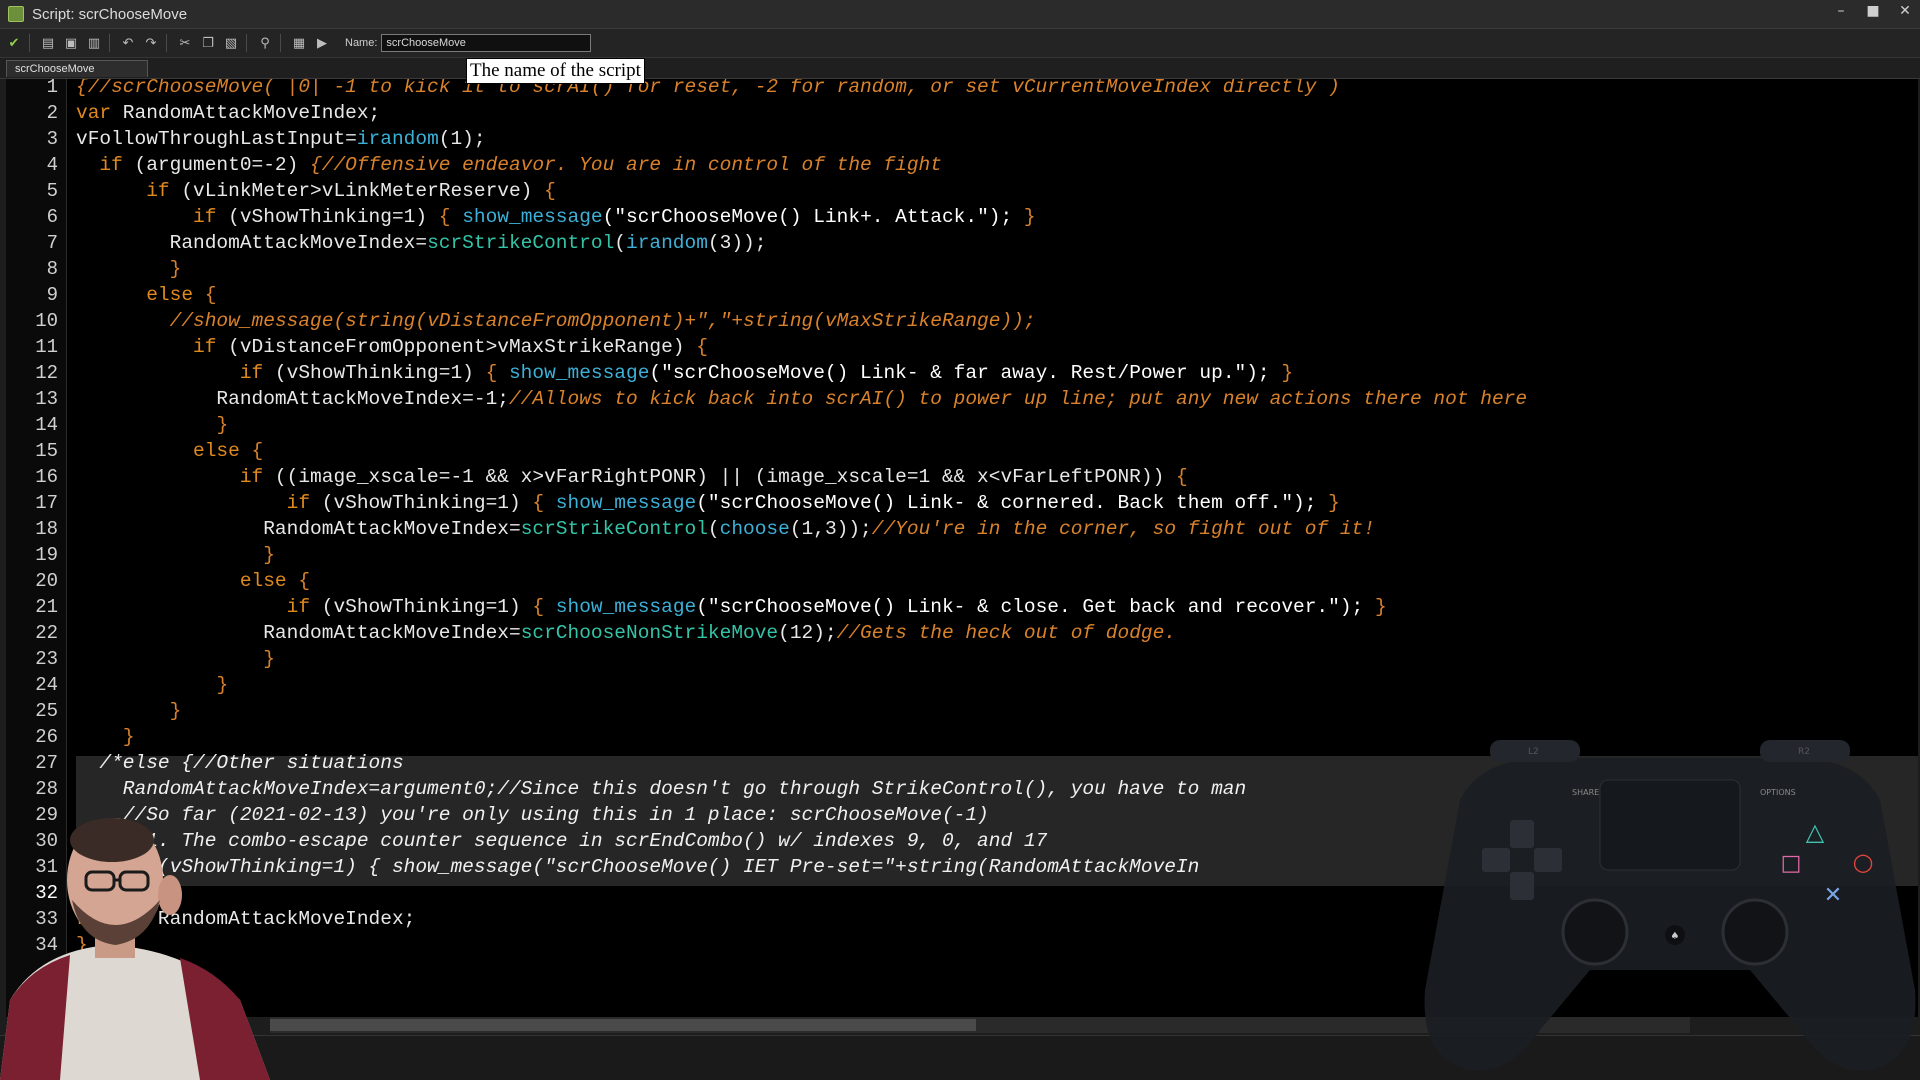 The image size is (1920, 1080). I want to click on code-line: var RandomAttackMoveIndex;, so click(228, 113).